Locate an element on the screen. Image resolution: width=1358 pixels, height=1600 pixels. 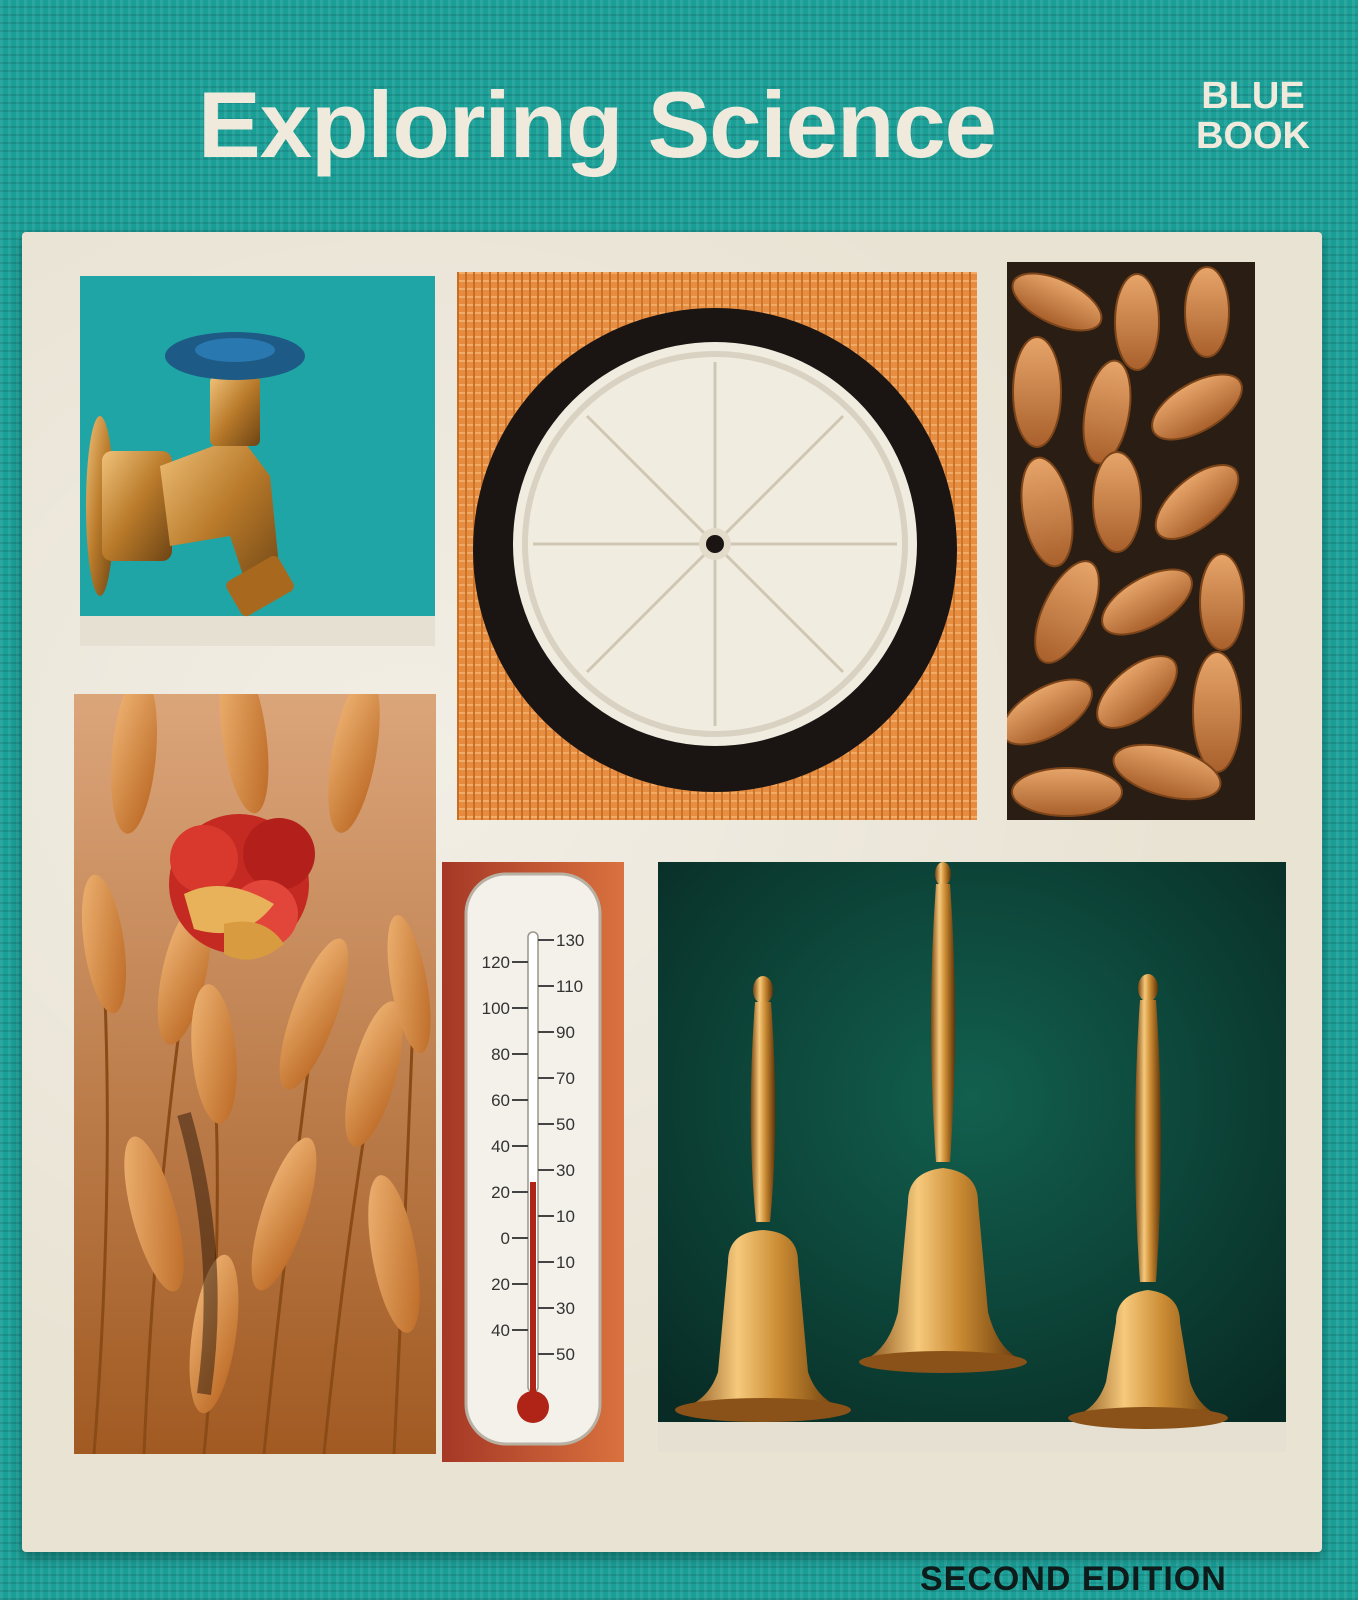
temp-right-label: 130 is located at coordinates (570, 940).